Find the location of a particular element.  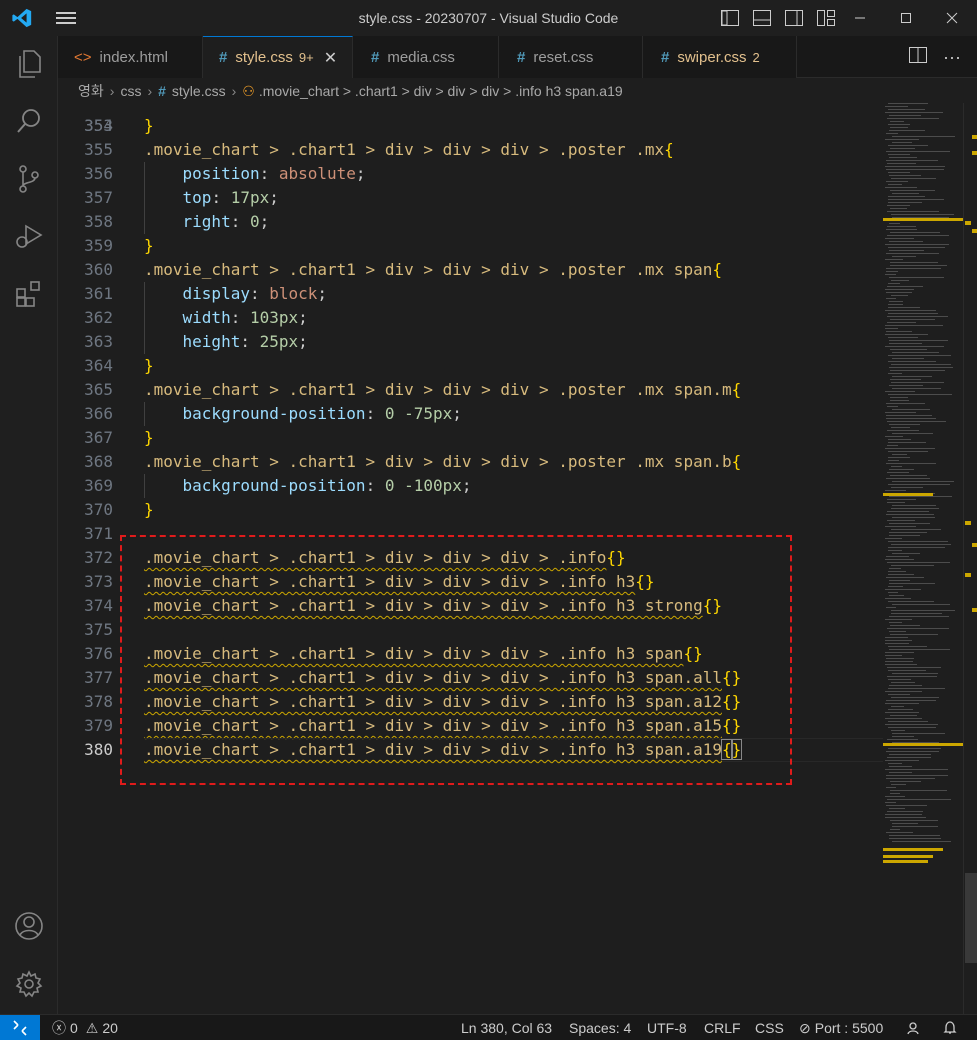

more-actions-icon: ··· is located at coordinates (952, 57).